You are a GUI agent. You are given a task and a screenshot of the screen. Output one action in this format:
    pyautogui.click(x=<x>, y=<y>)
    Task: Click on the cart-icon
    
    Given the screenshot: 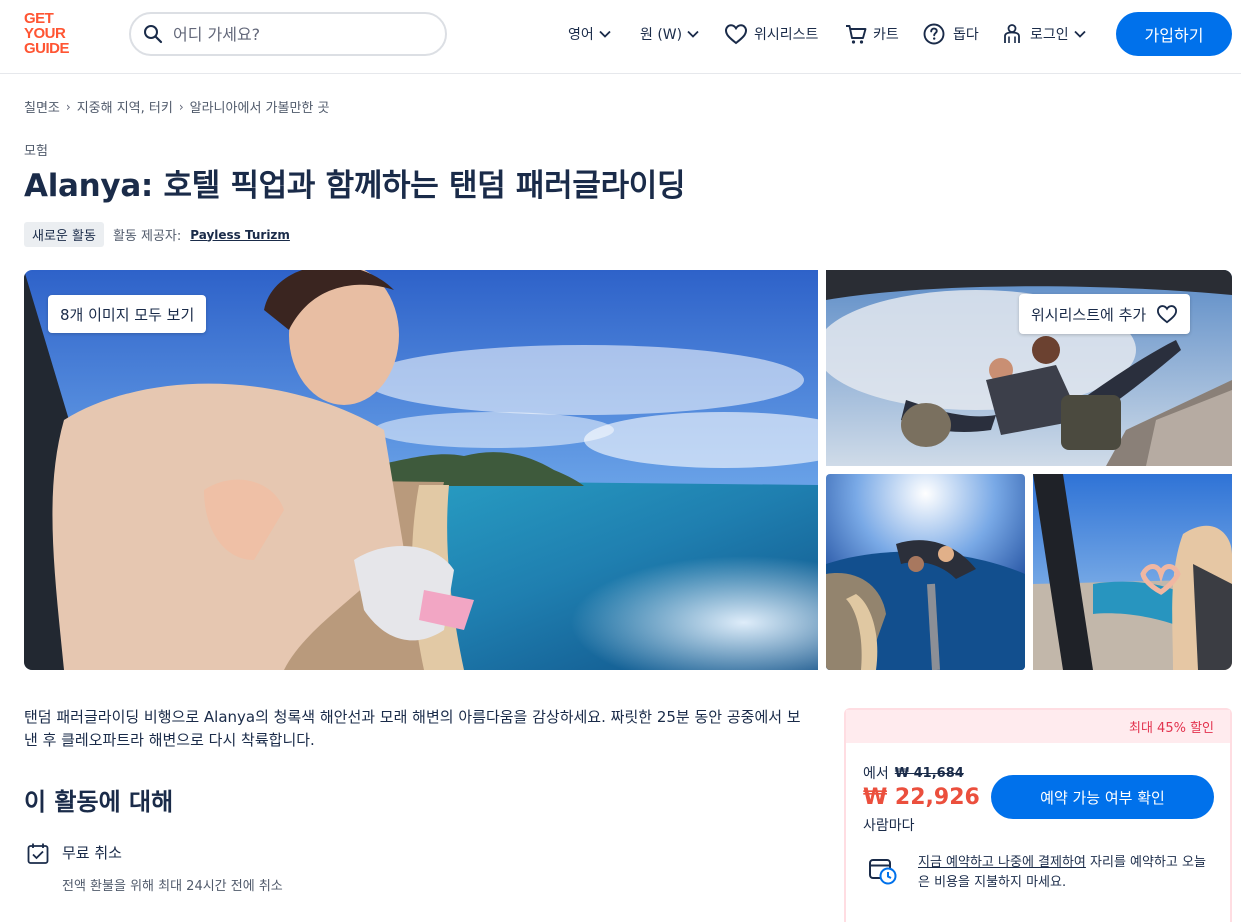 What is the action you would take?
    pyautogui.click(x=856, y=34)
    